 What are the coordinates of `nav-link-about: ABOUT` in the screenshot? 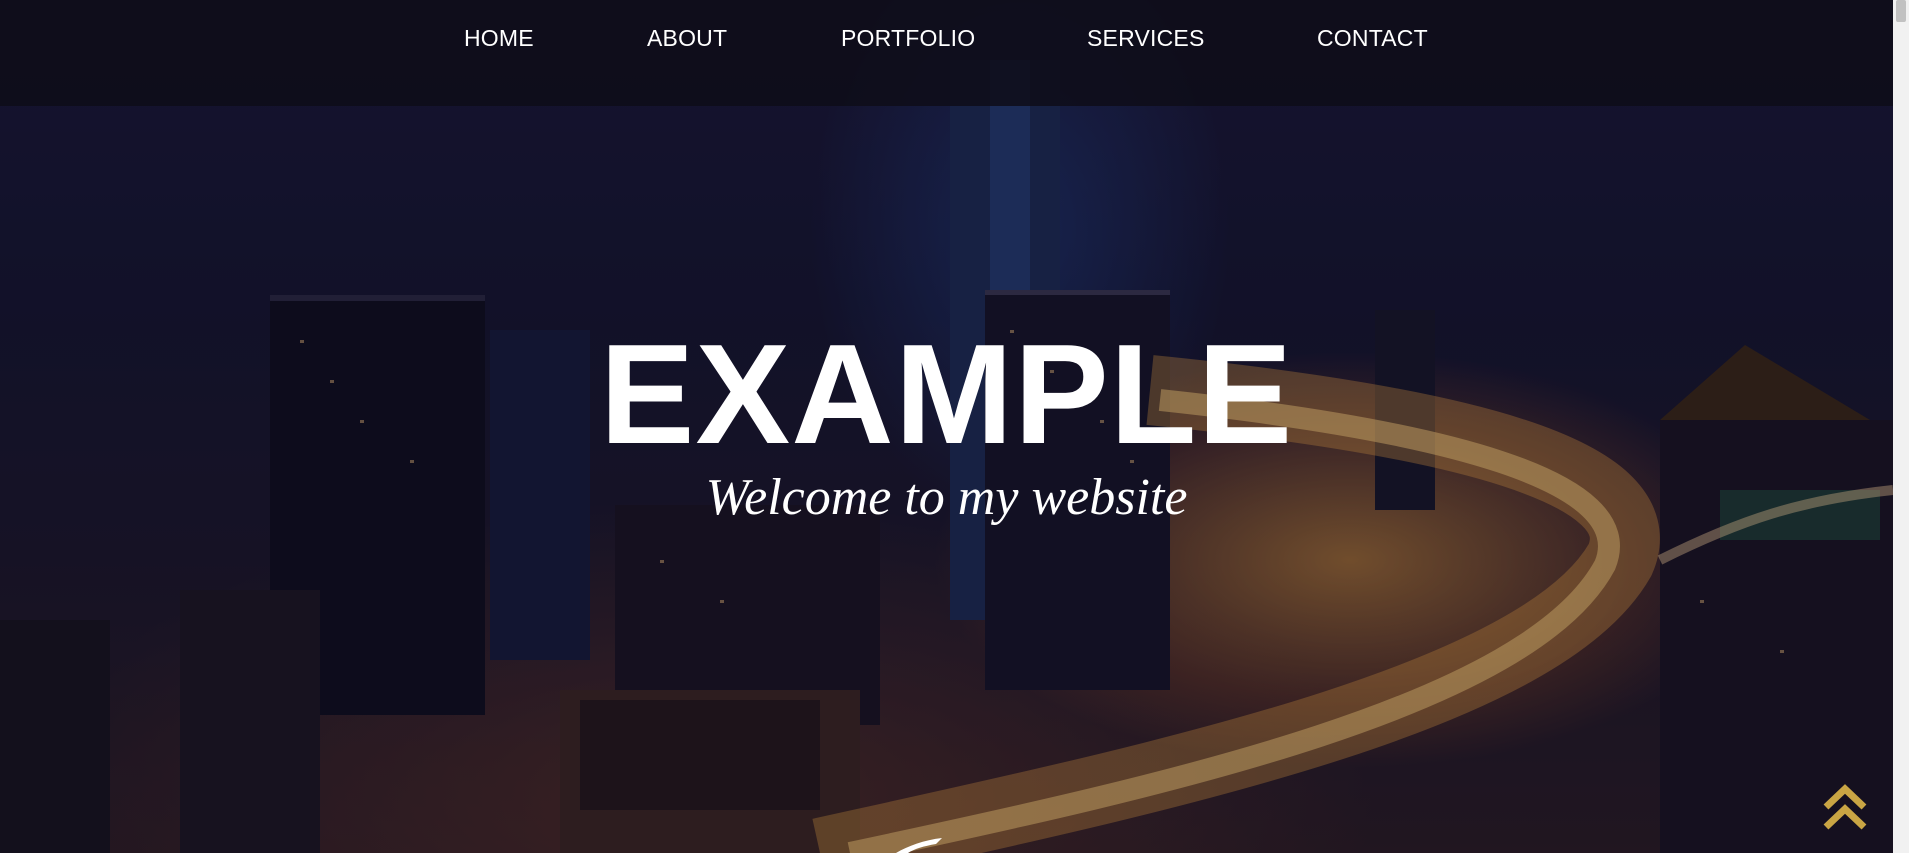 It's located at (687, 38).